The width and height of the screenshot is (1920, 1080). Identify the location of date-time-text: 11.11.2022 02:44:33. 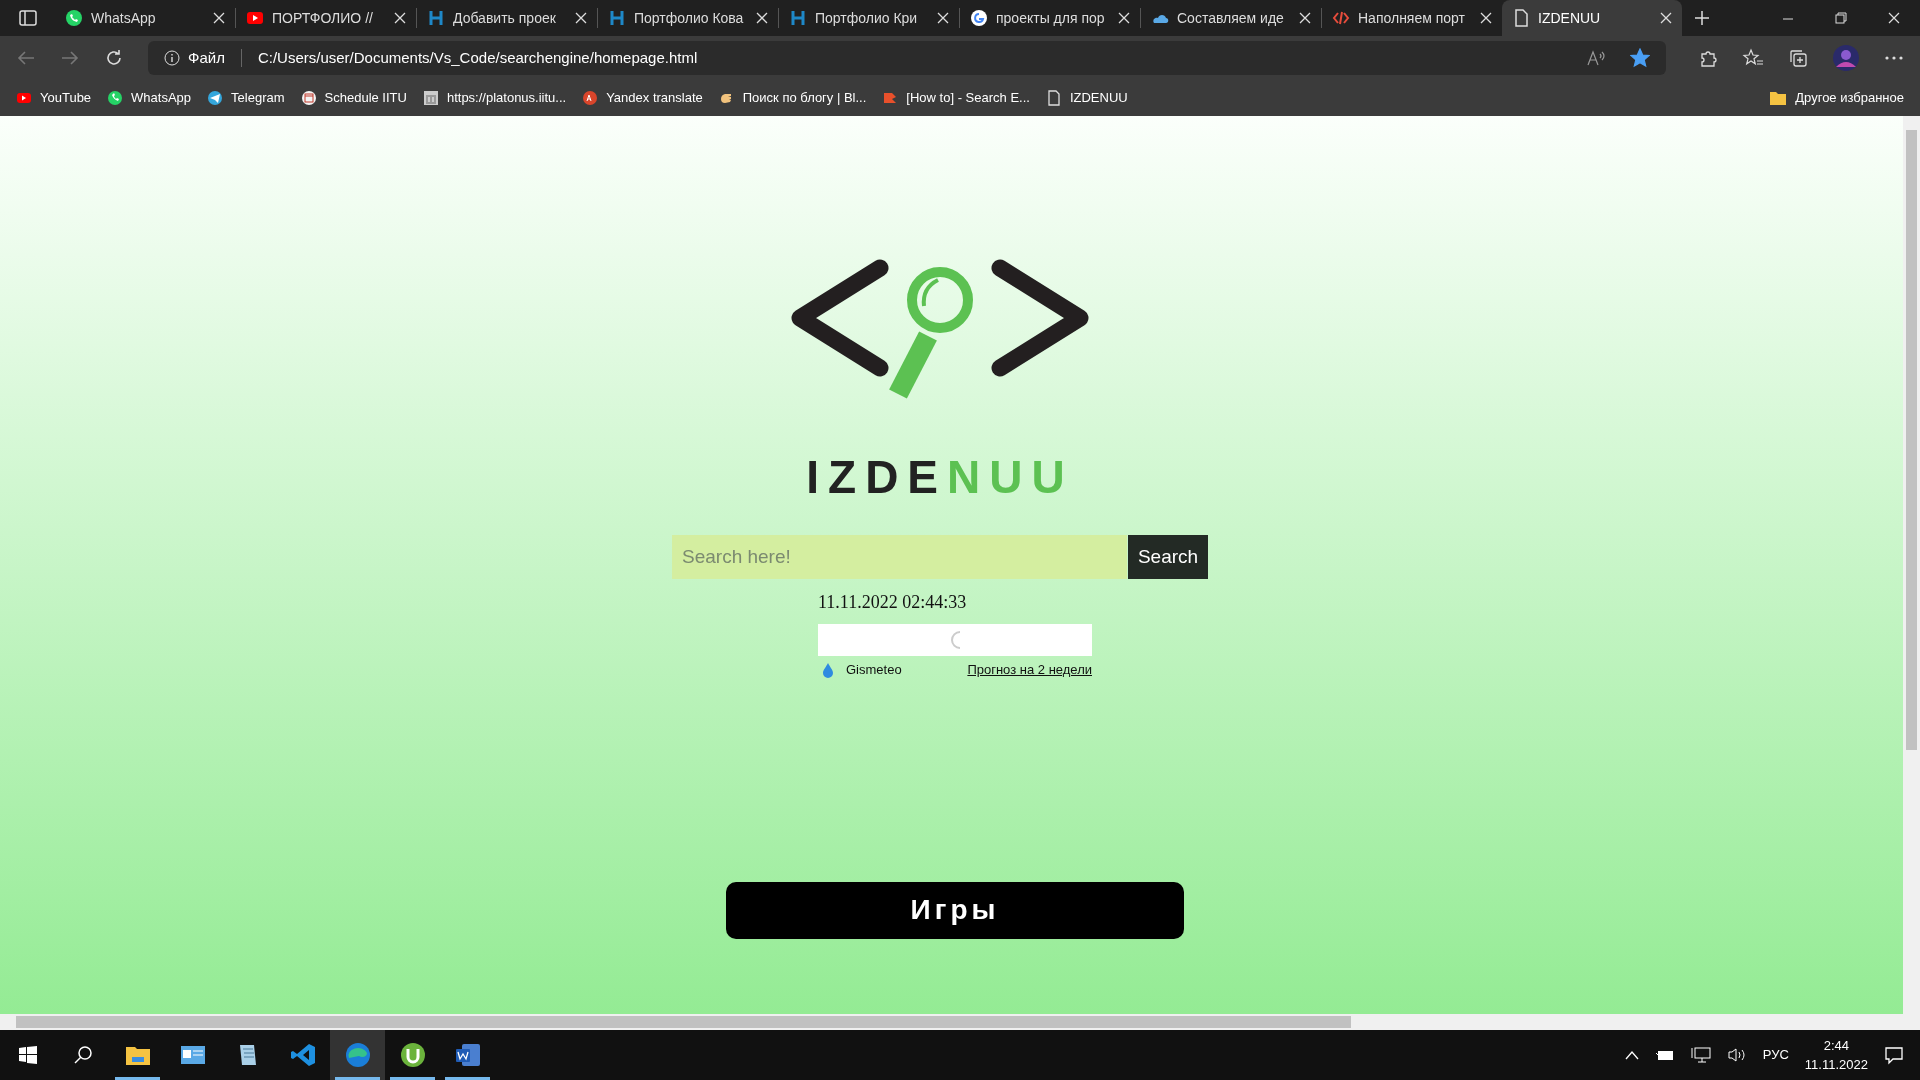
(893, 602).